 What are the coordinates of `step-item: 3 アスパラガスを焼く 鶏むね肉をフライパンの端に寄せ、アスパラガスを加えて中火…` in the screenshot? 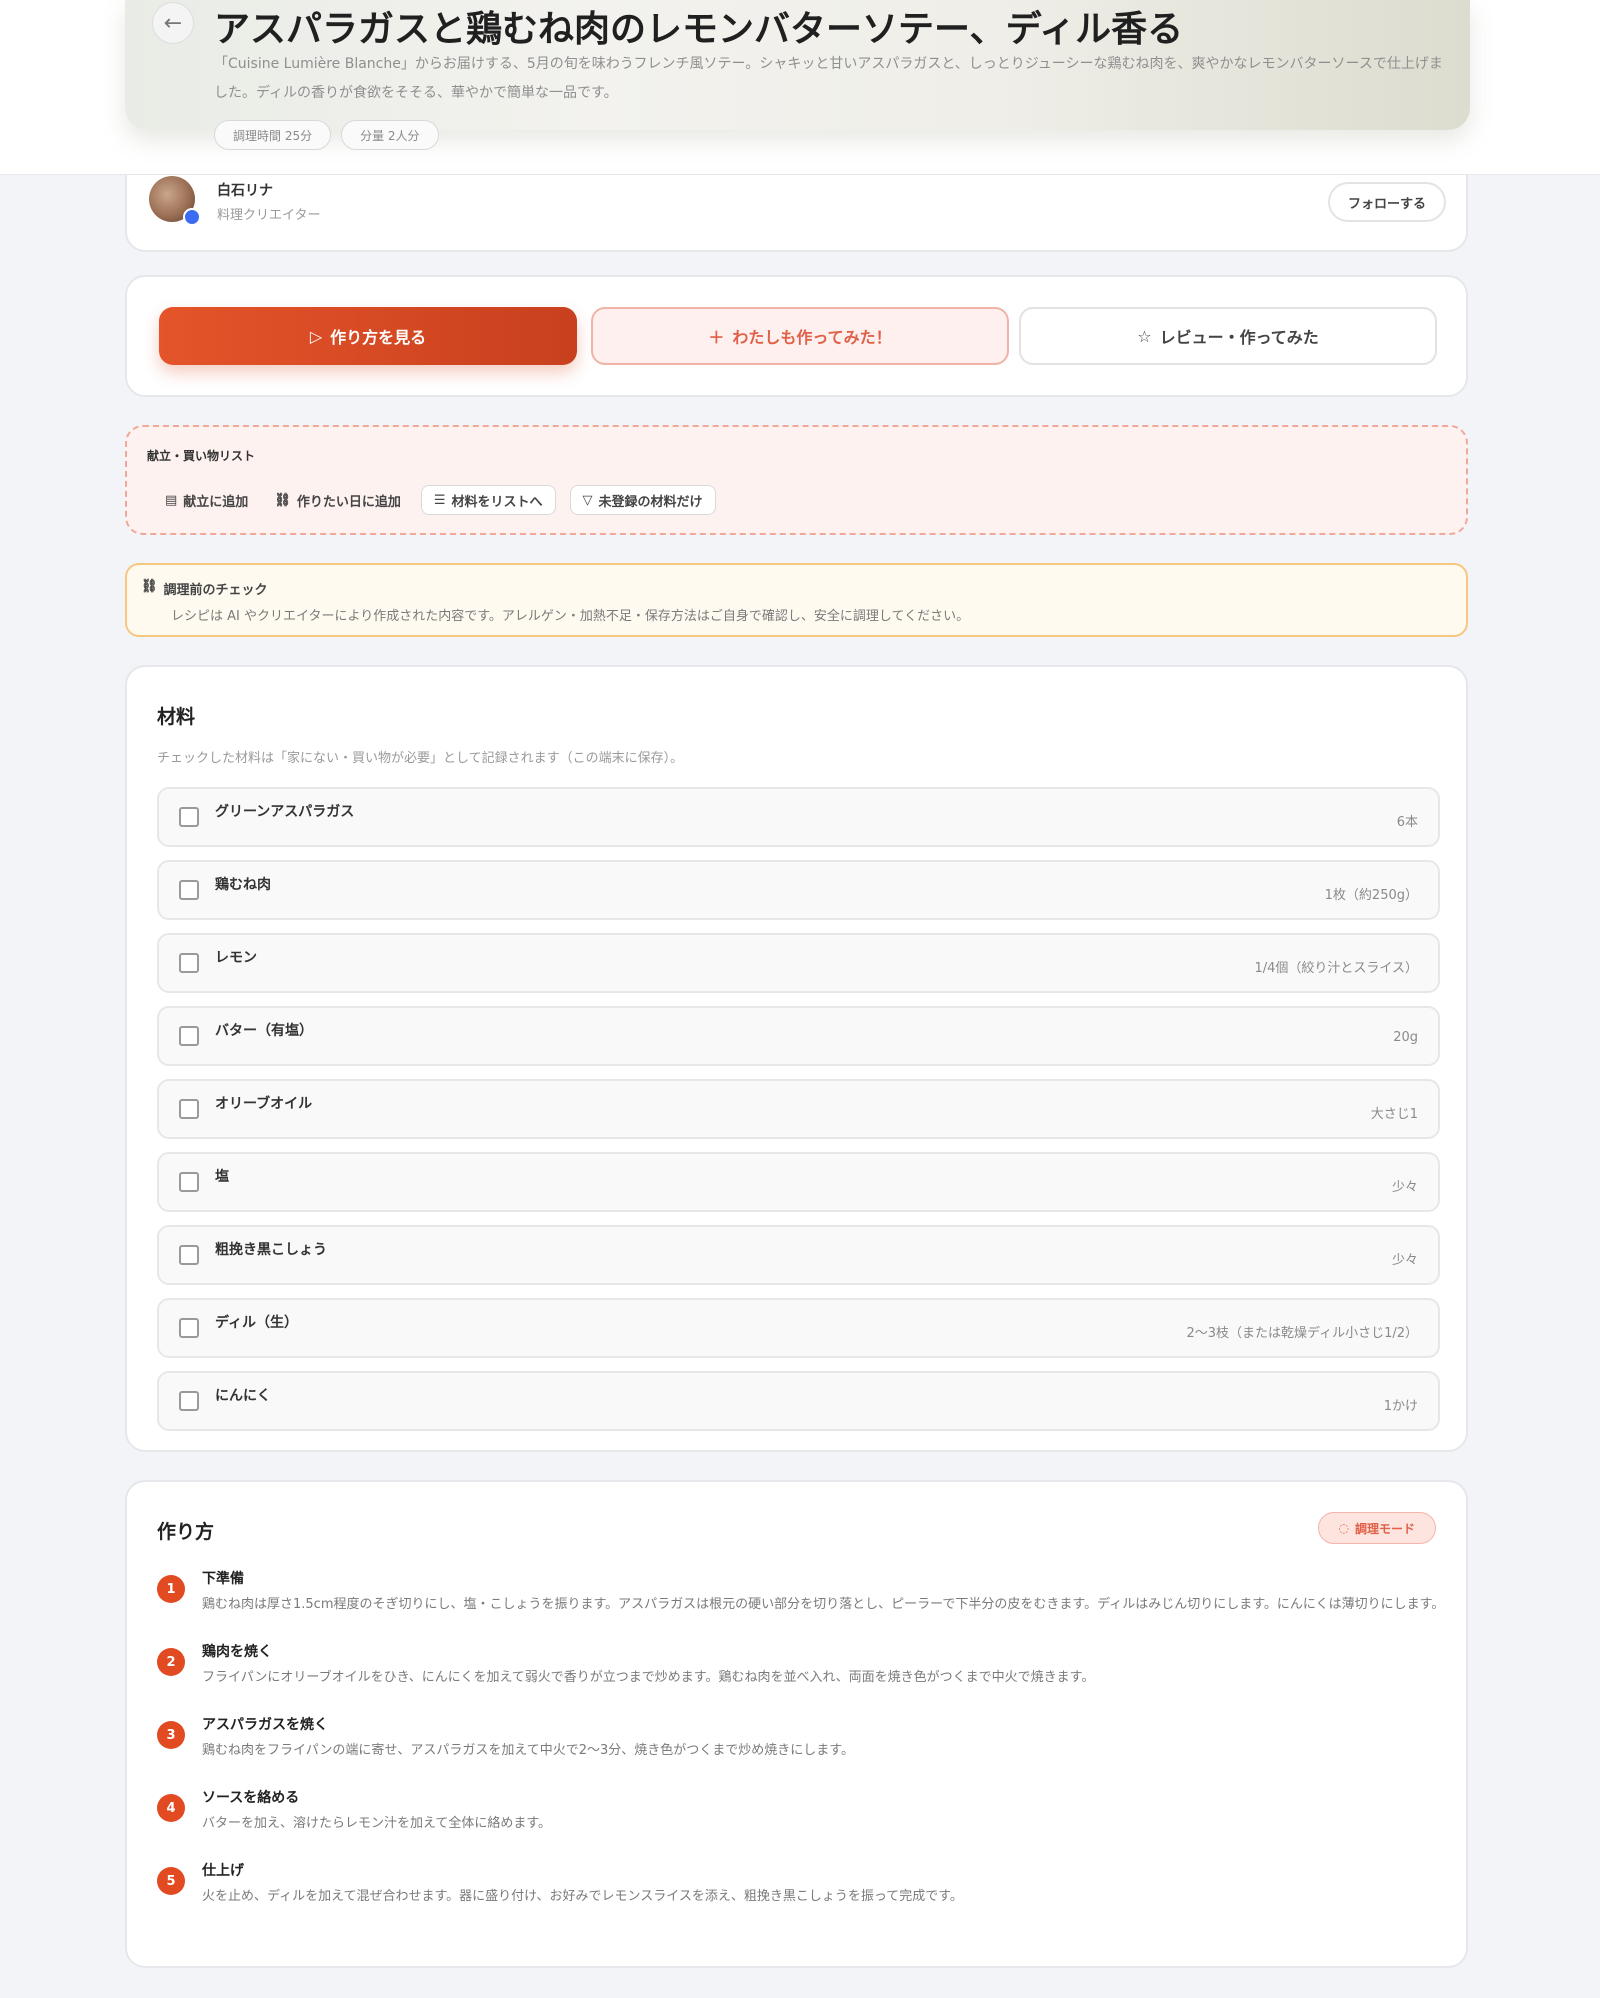 It's located at (802, 1739).